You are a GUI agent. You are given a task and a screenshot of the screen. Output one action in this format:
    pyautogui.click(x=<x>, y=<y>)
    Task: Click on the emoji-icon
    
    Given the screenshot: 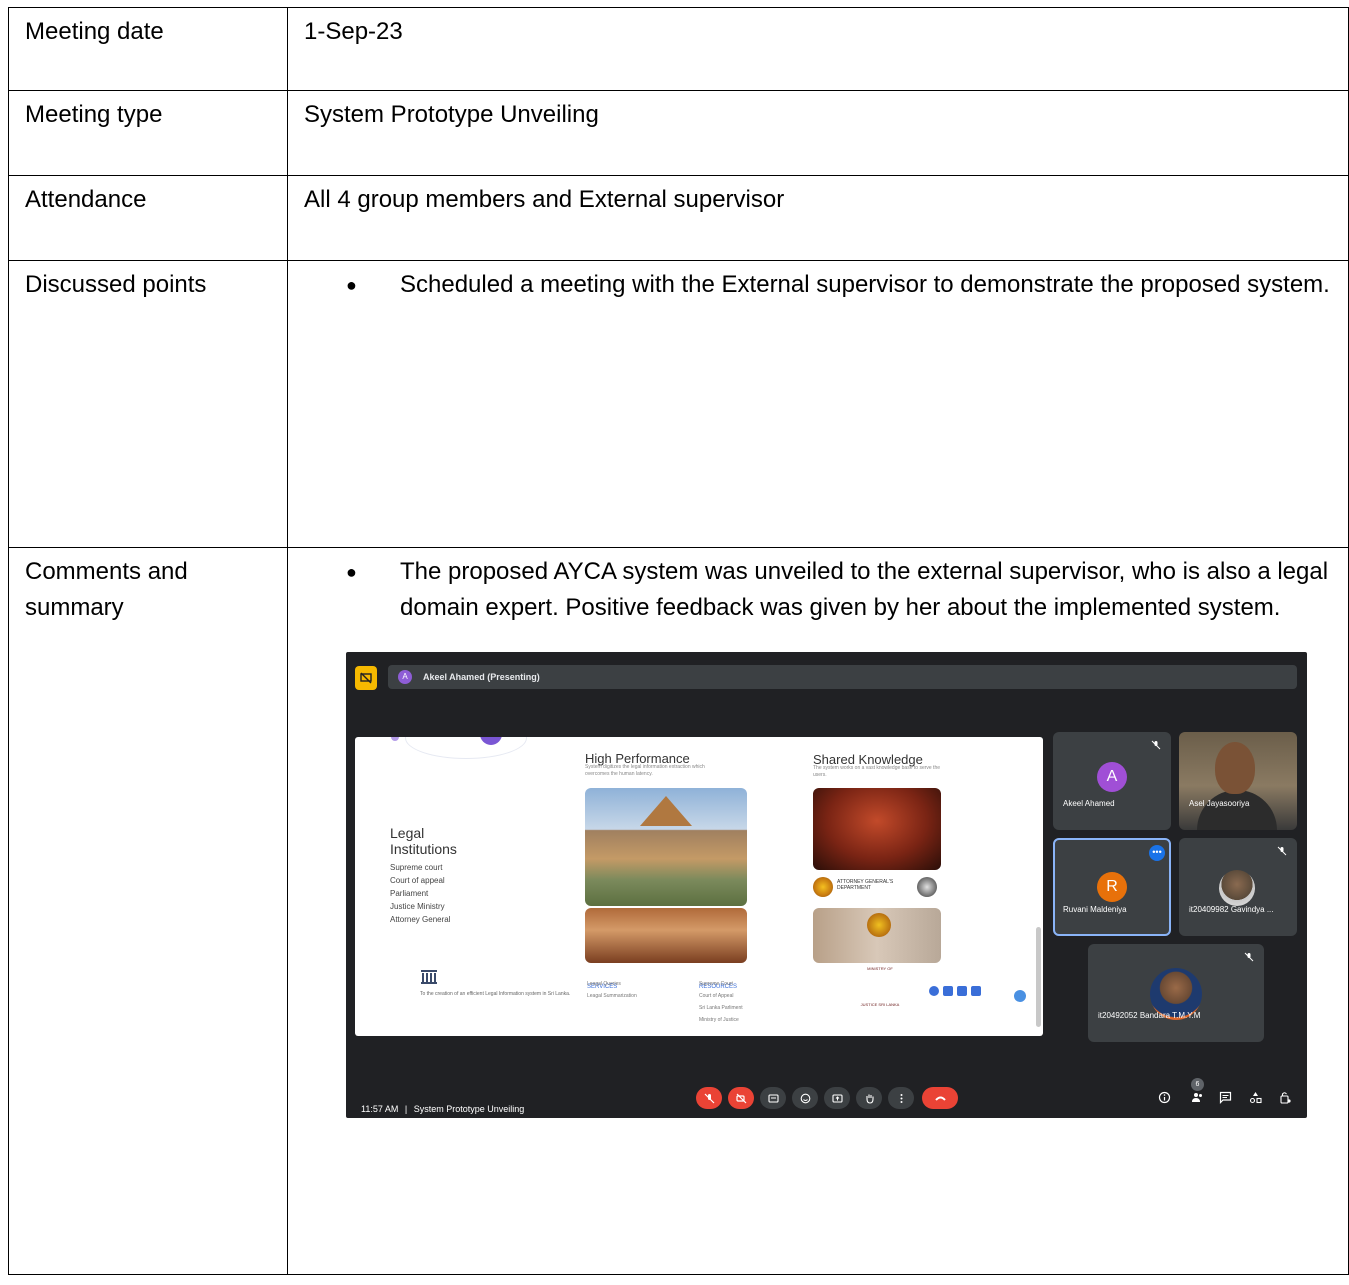 What is the action you would take?
    pyautogui.click(x=805, y=1098)
    